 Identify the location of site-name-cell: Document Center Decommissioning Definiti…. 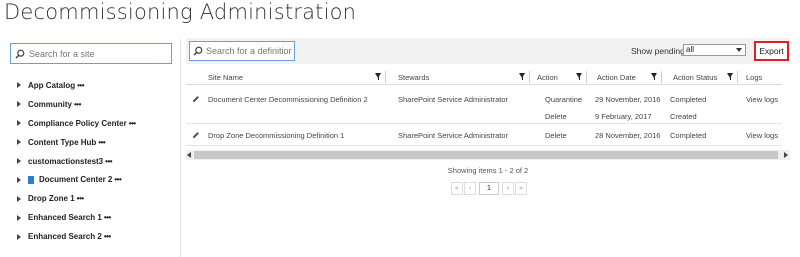
(288, 99).